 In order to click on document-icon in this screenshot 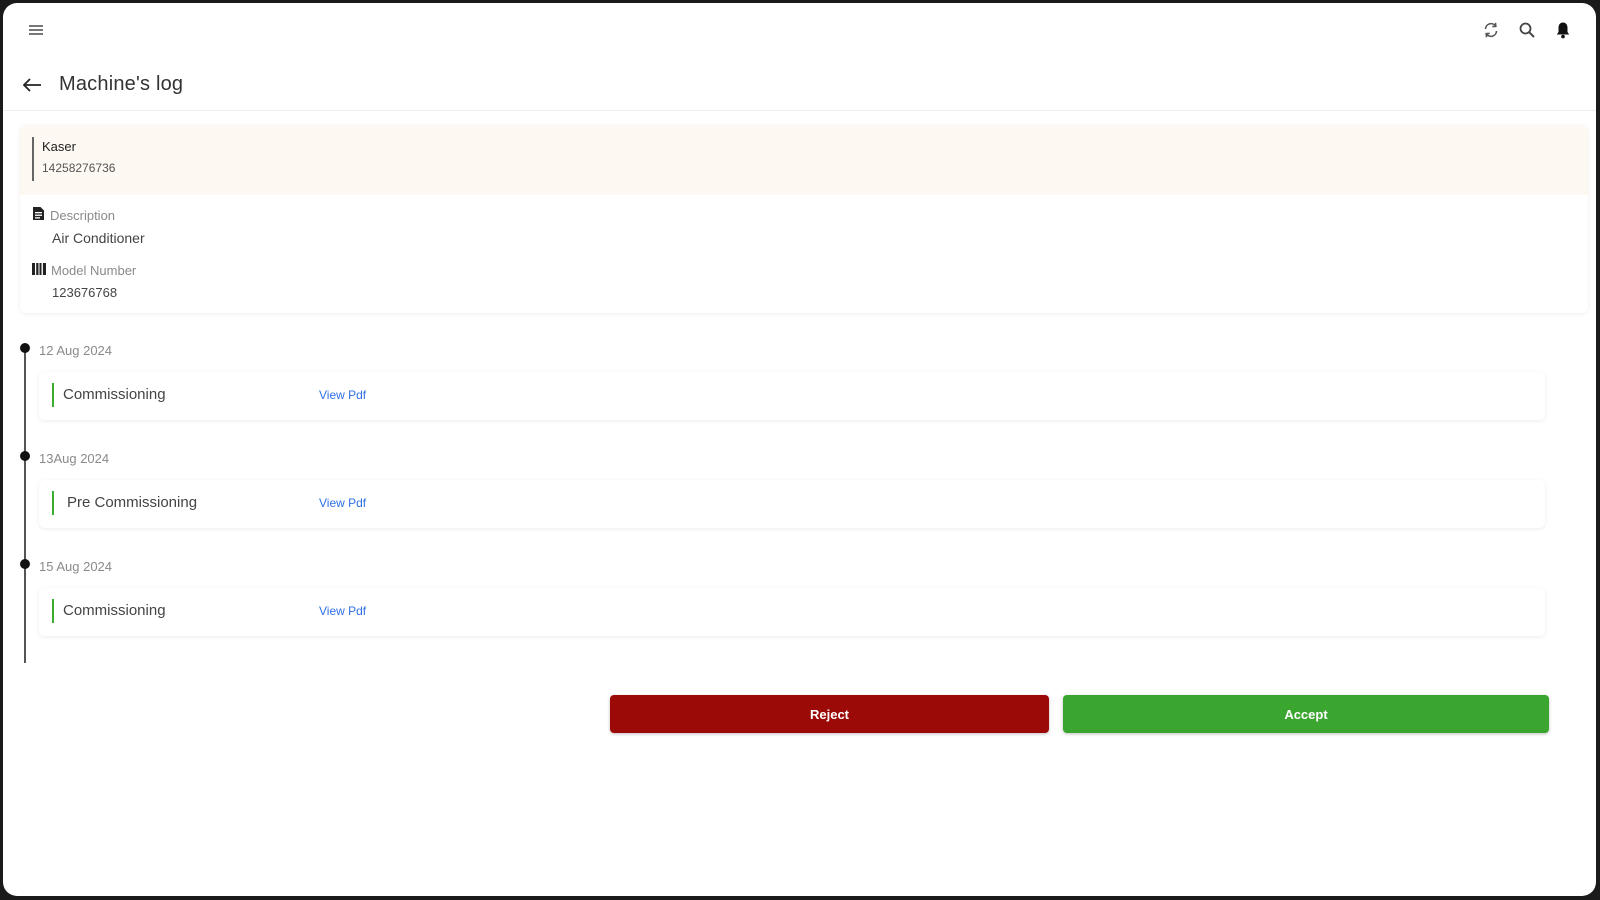, I will do `click(38, 215)`.